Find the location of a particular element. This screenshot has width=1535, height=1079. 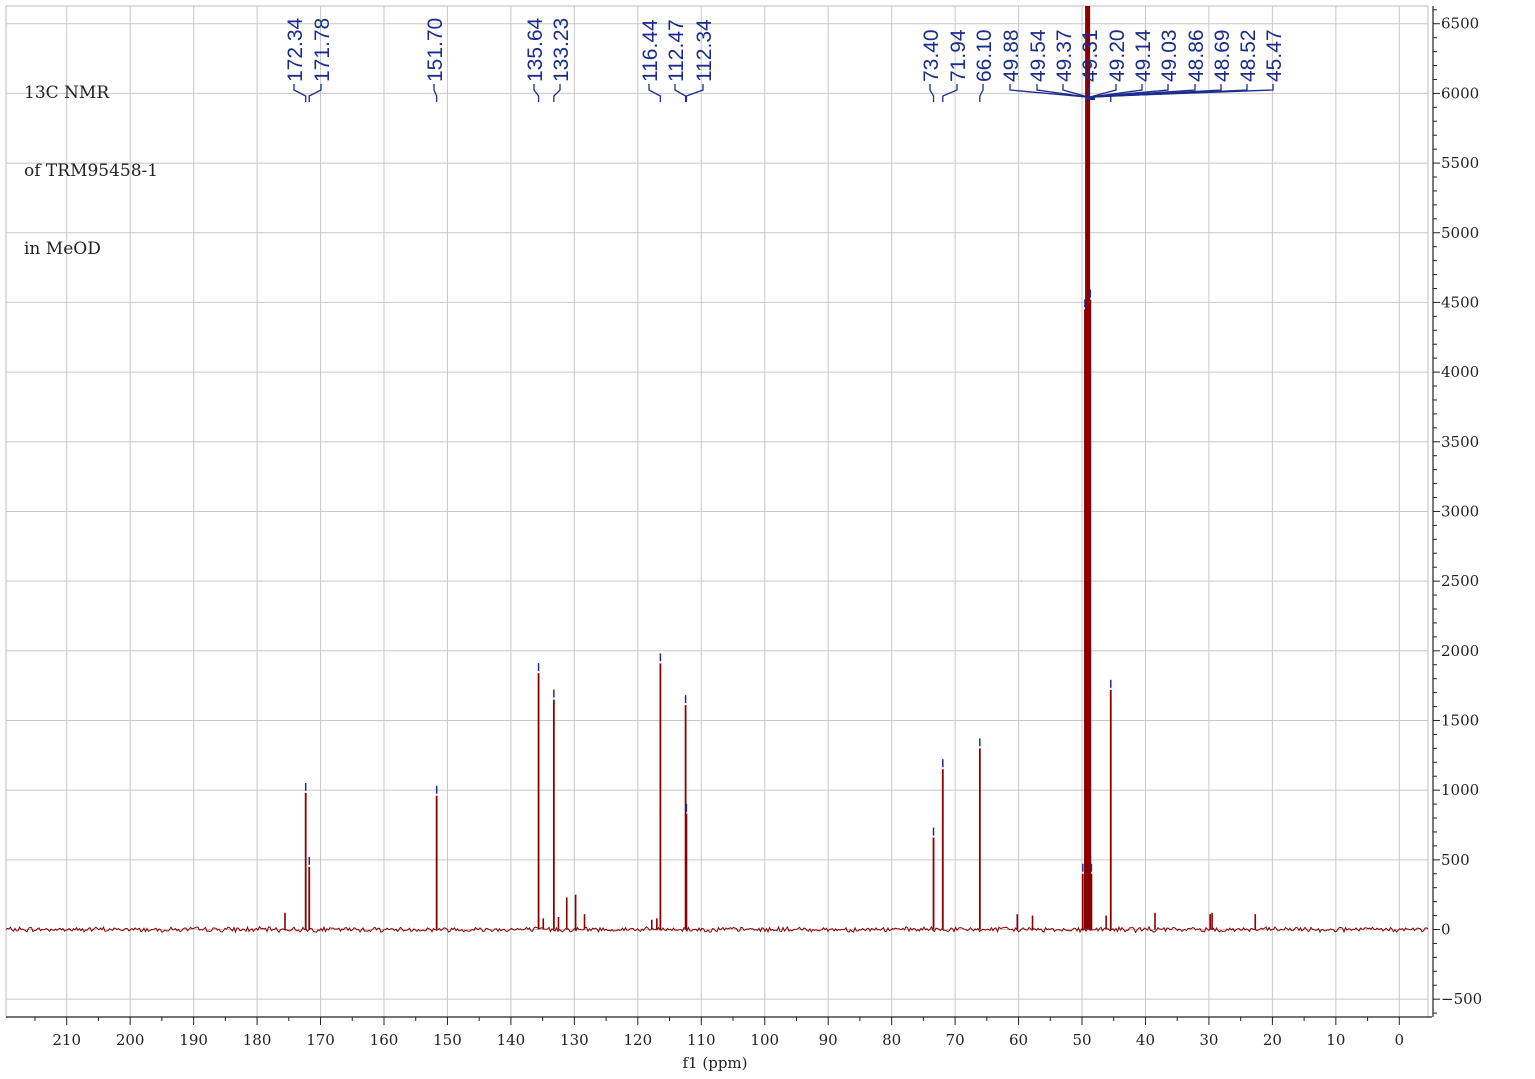

y-tick-label: 3000 is located at coordinates (1460, 511).